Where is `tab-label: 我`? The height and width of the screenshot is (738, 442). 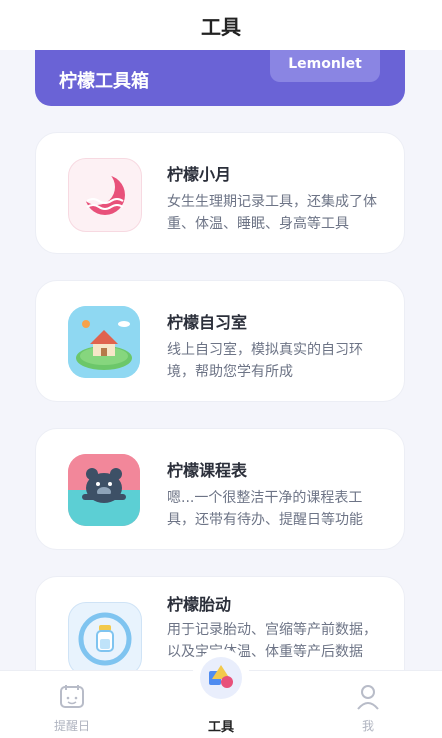
tab-label: 我 is located at coordinates (367, 726).